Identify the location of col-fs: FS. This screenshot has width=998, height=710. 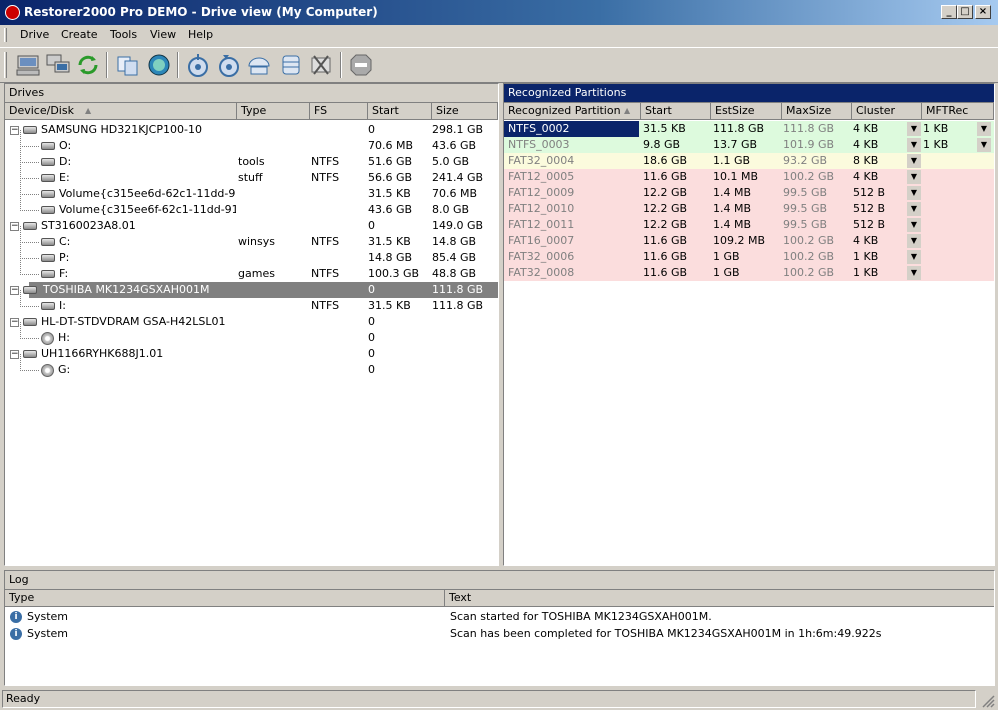
(339, 111).